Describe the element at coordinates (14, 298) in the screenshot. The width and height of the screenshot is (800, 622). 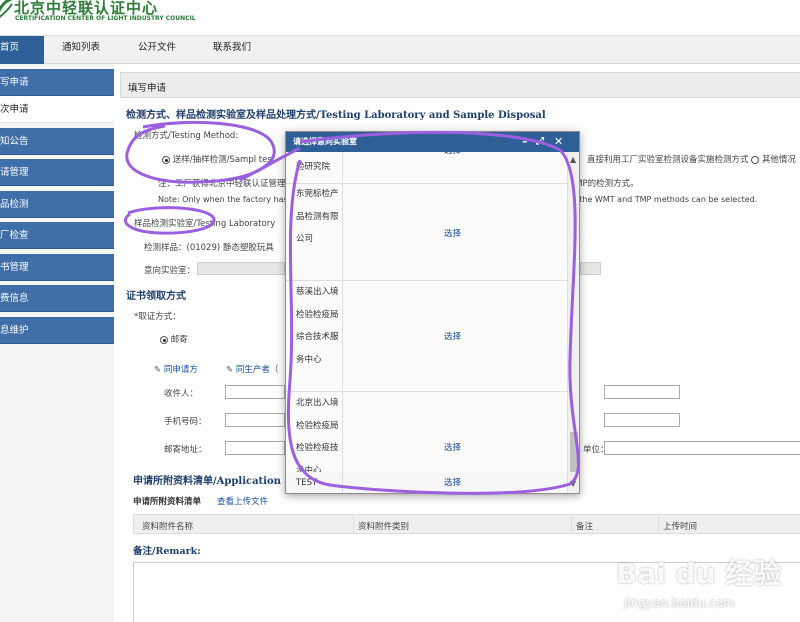
I see `sidebar-item-label: 费信息` at that location.